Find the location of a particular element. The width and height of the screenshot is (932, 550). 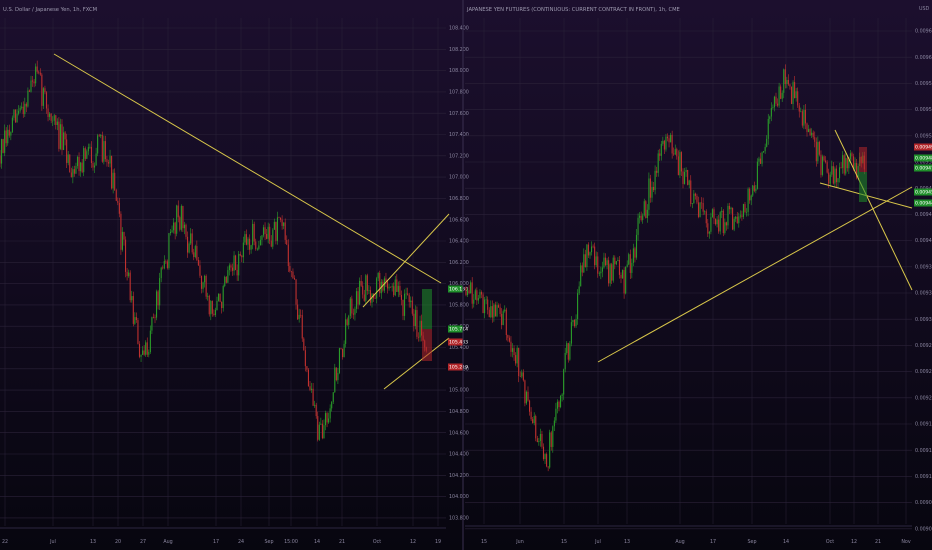

y-tick-label: 107.200 is located at coordinates (459, 156).